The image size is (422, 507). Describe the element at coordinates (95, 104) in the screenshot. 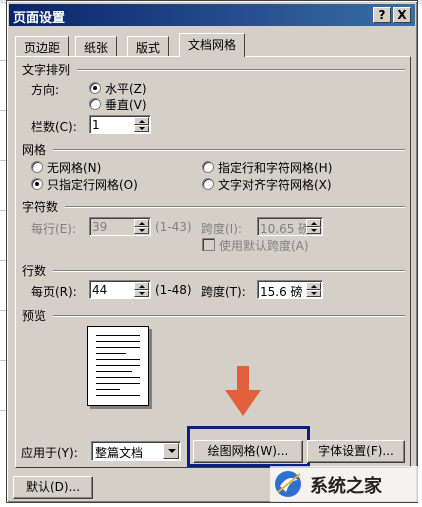

I see `vertical-radio` at that location.